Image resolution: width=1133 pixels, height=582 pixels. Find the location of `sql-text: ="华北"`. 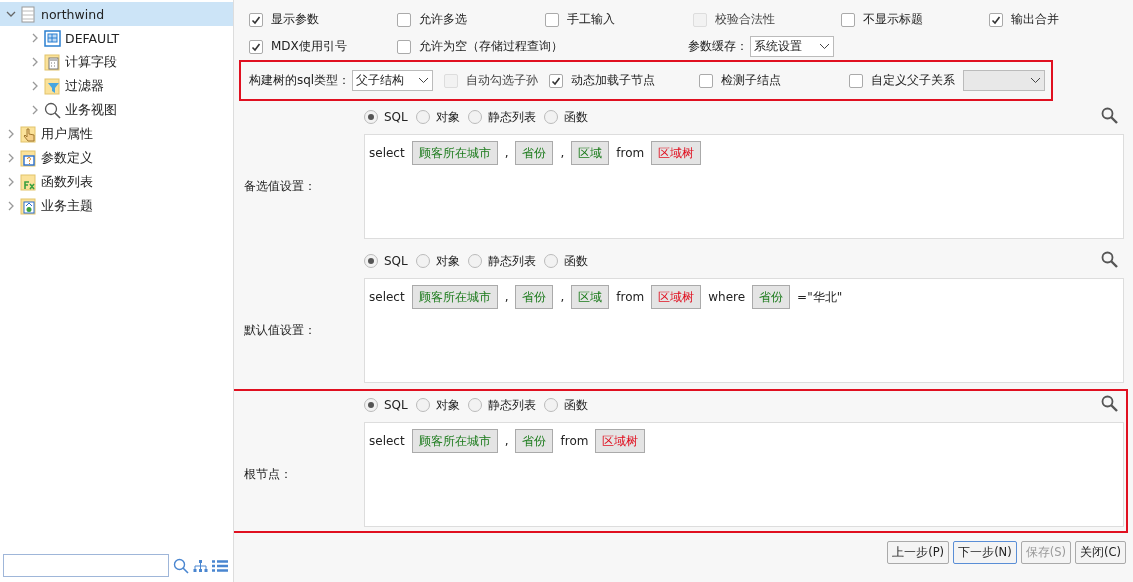

sql-text: ="华北" is located at coordinates (820, 297).